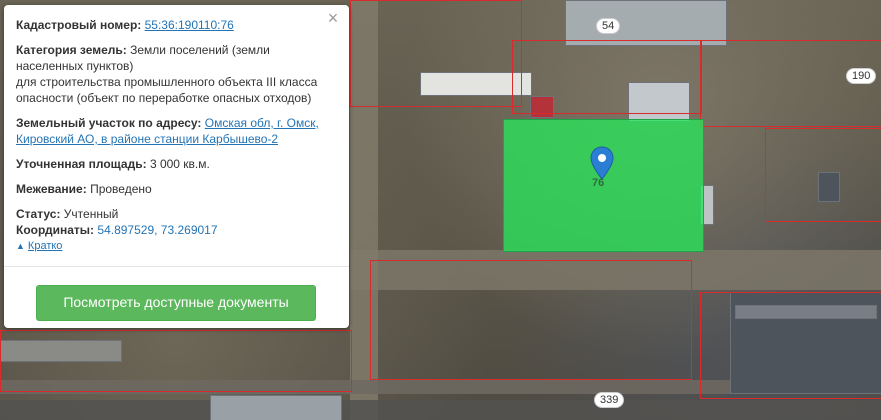 Image resolution: width=881 pixels, height=420 pixels. I want to click on collapse-toggle: ▲ Кратко, so click(176, 246).